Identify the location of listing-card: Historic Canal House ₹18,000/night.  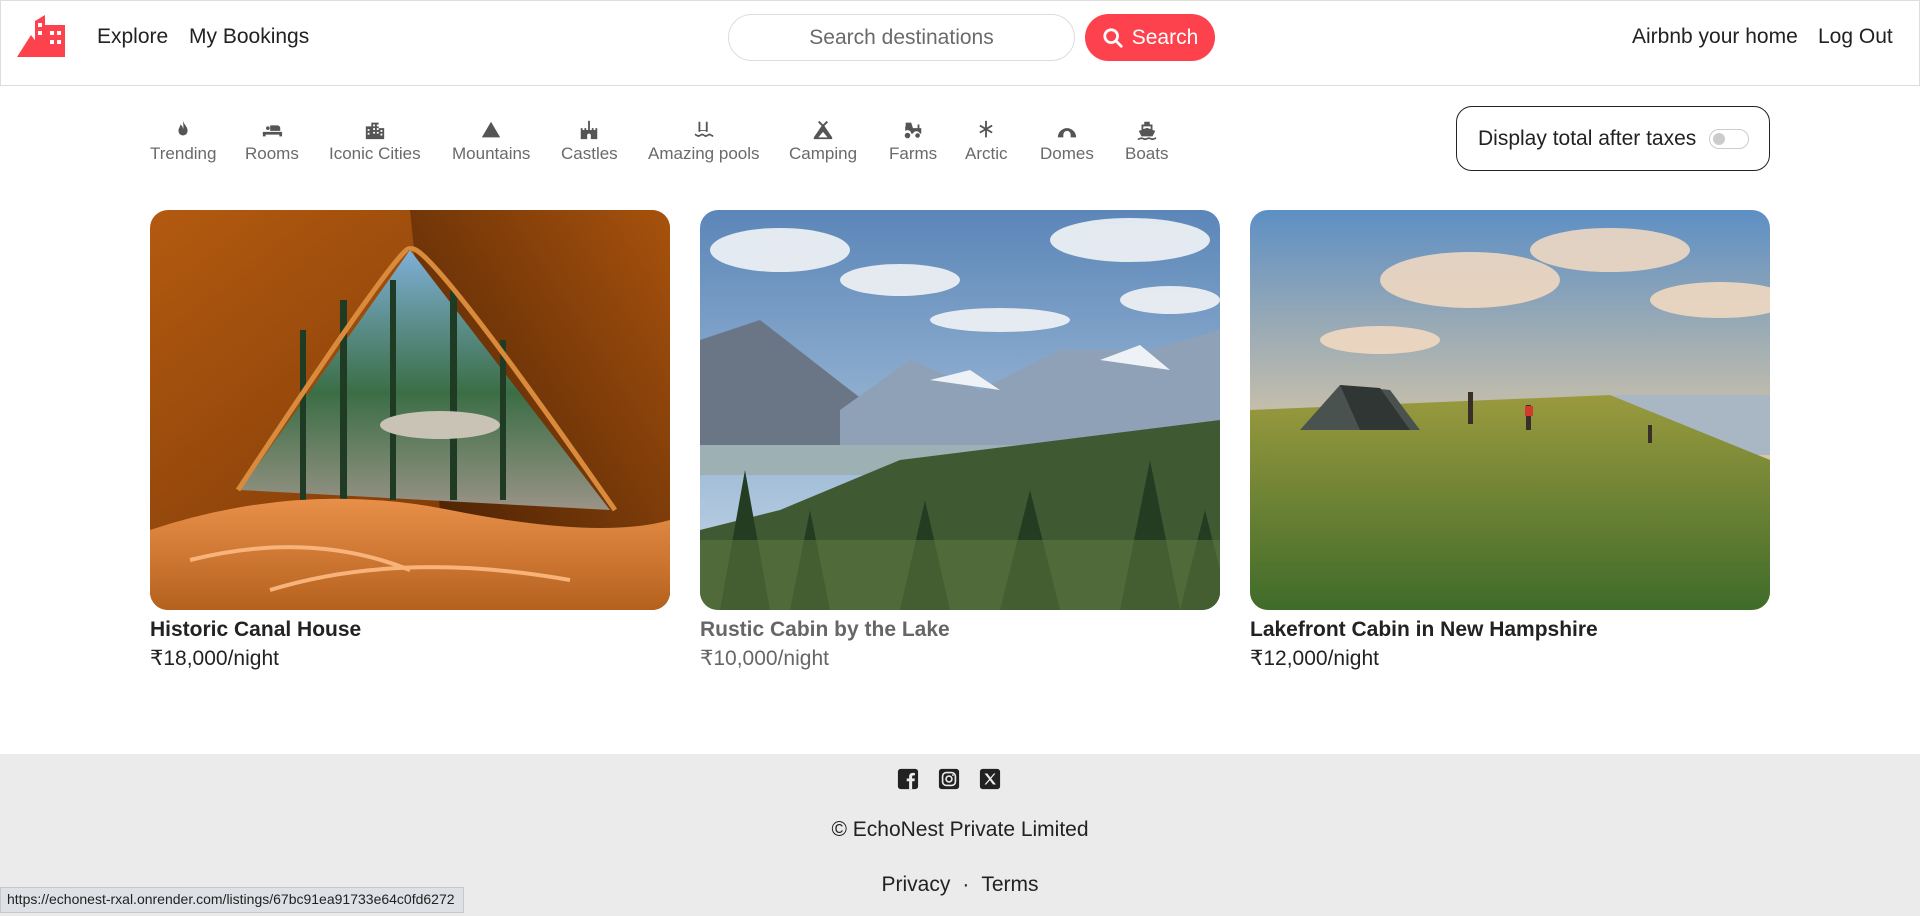
(410, 442).